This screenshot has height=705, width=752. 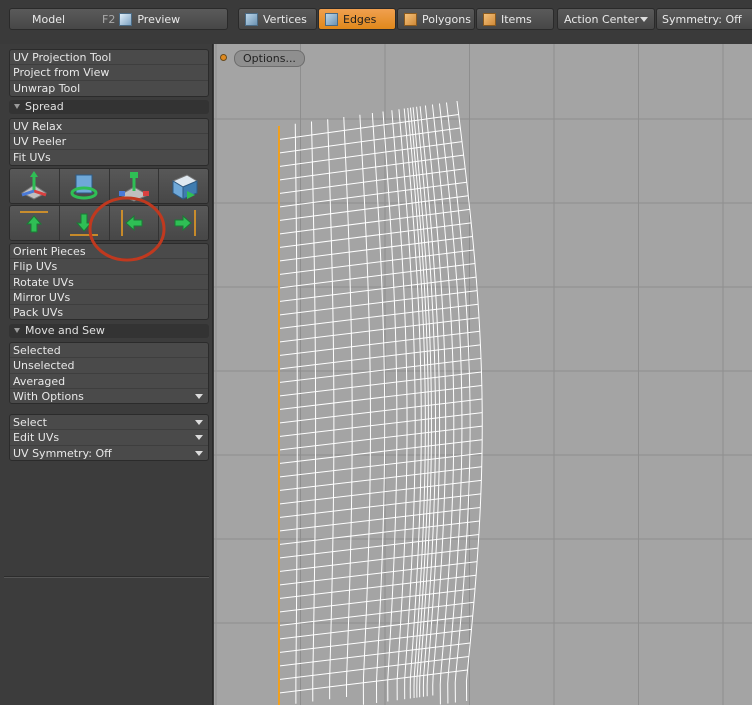 I want to click on vertices-icon, so click(x=251, y=19).